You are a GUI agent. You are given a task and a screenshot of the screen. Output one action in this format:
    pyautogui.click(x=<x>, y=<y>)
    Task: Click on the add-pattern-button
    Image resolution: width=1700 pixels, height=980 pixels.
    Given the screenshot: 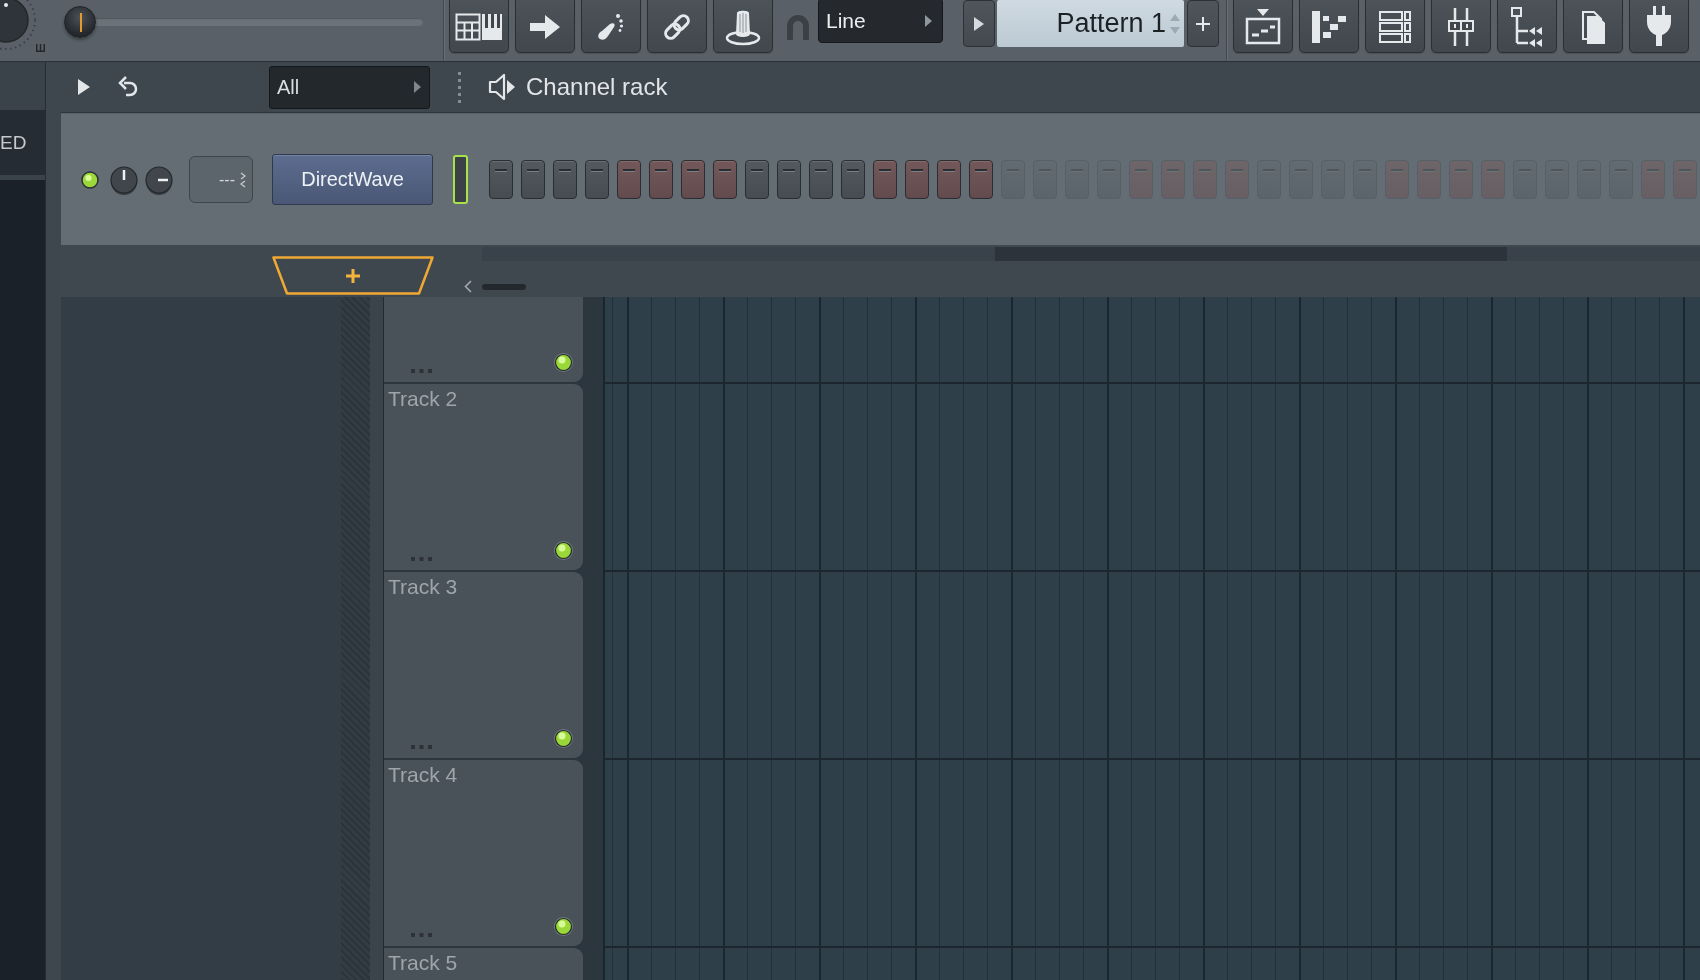 What is the action you would take?
    pyautogui.click(x=1203, y=23)
    